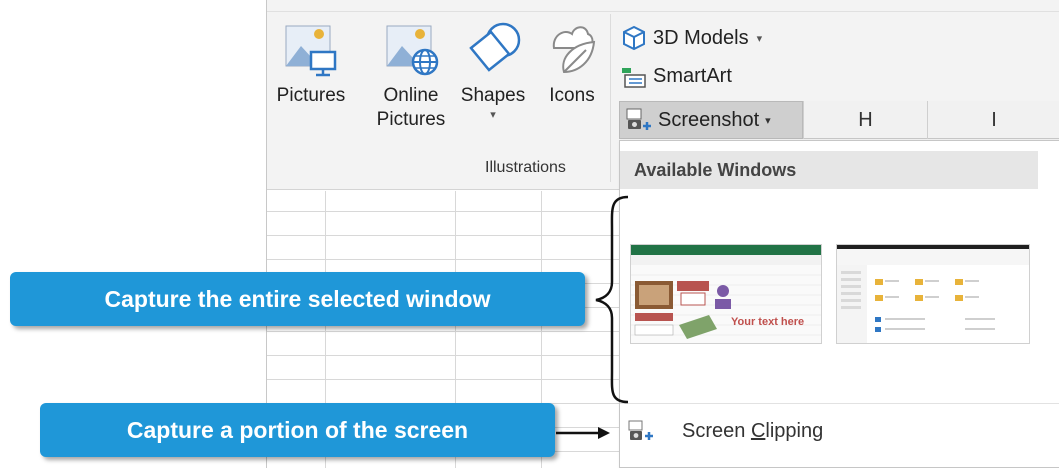 This screenshot has height=468, width=1059. Describe the element at coordinates (612, 299) in the screenshot. I see `bracket-brace` at that location.